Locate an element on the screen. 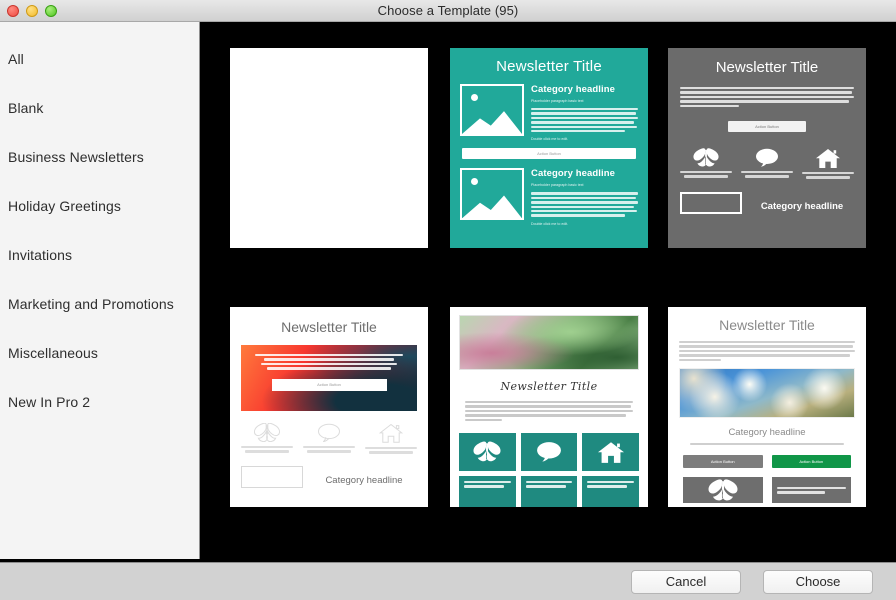  sidebar-item-invitations: Invitations is located at coordinates (99, 254).